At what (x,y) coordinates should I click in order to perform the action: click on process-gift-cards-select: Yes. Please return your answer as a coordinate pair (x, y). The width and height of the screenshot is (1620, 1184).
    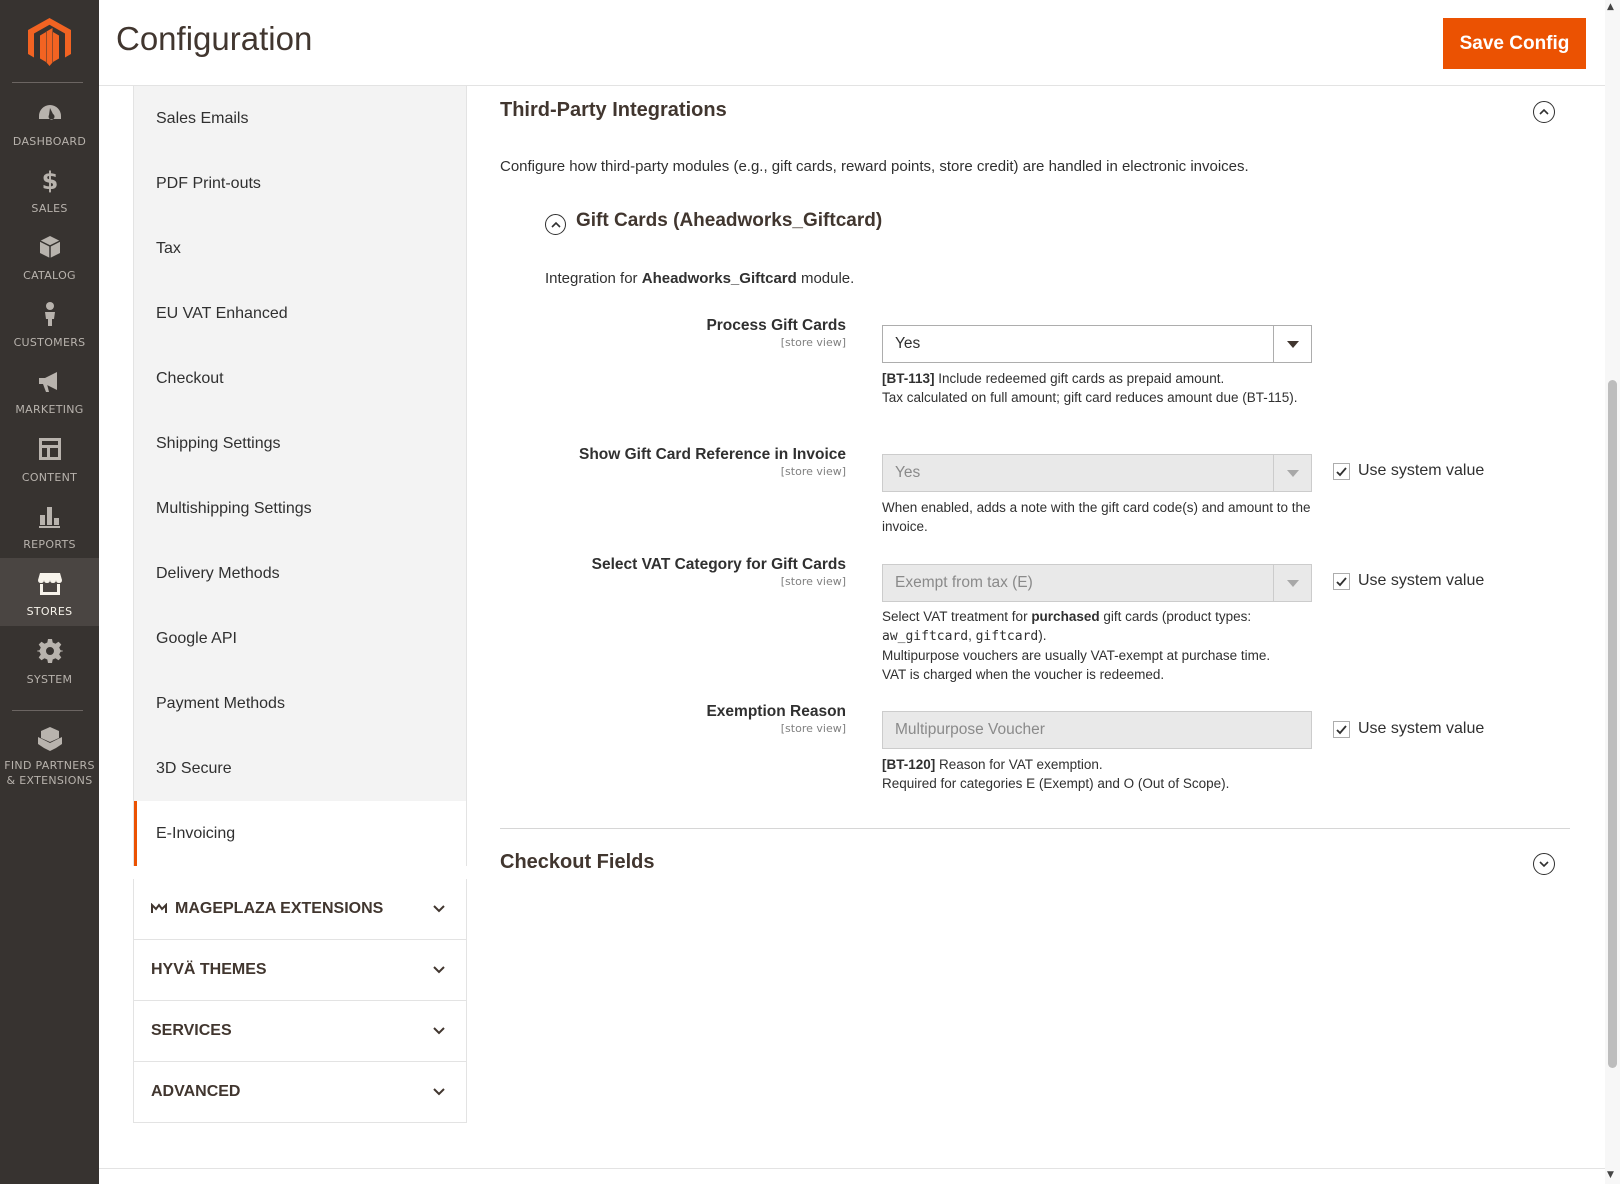
    Looking at the image, I should click on (1097, 344).